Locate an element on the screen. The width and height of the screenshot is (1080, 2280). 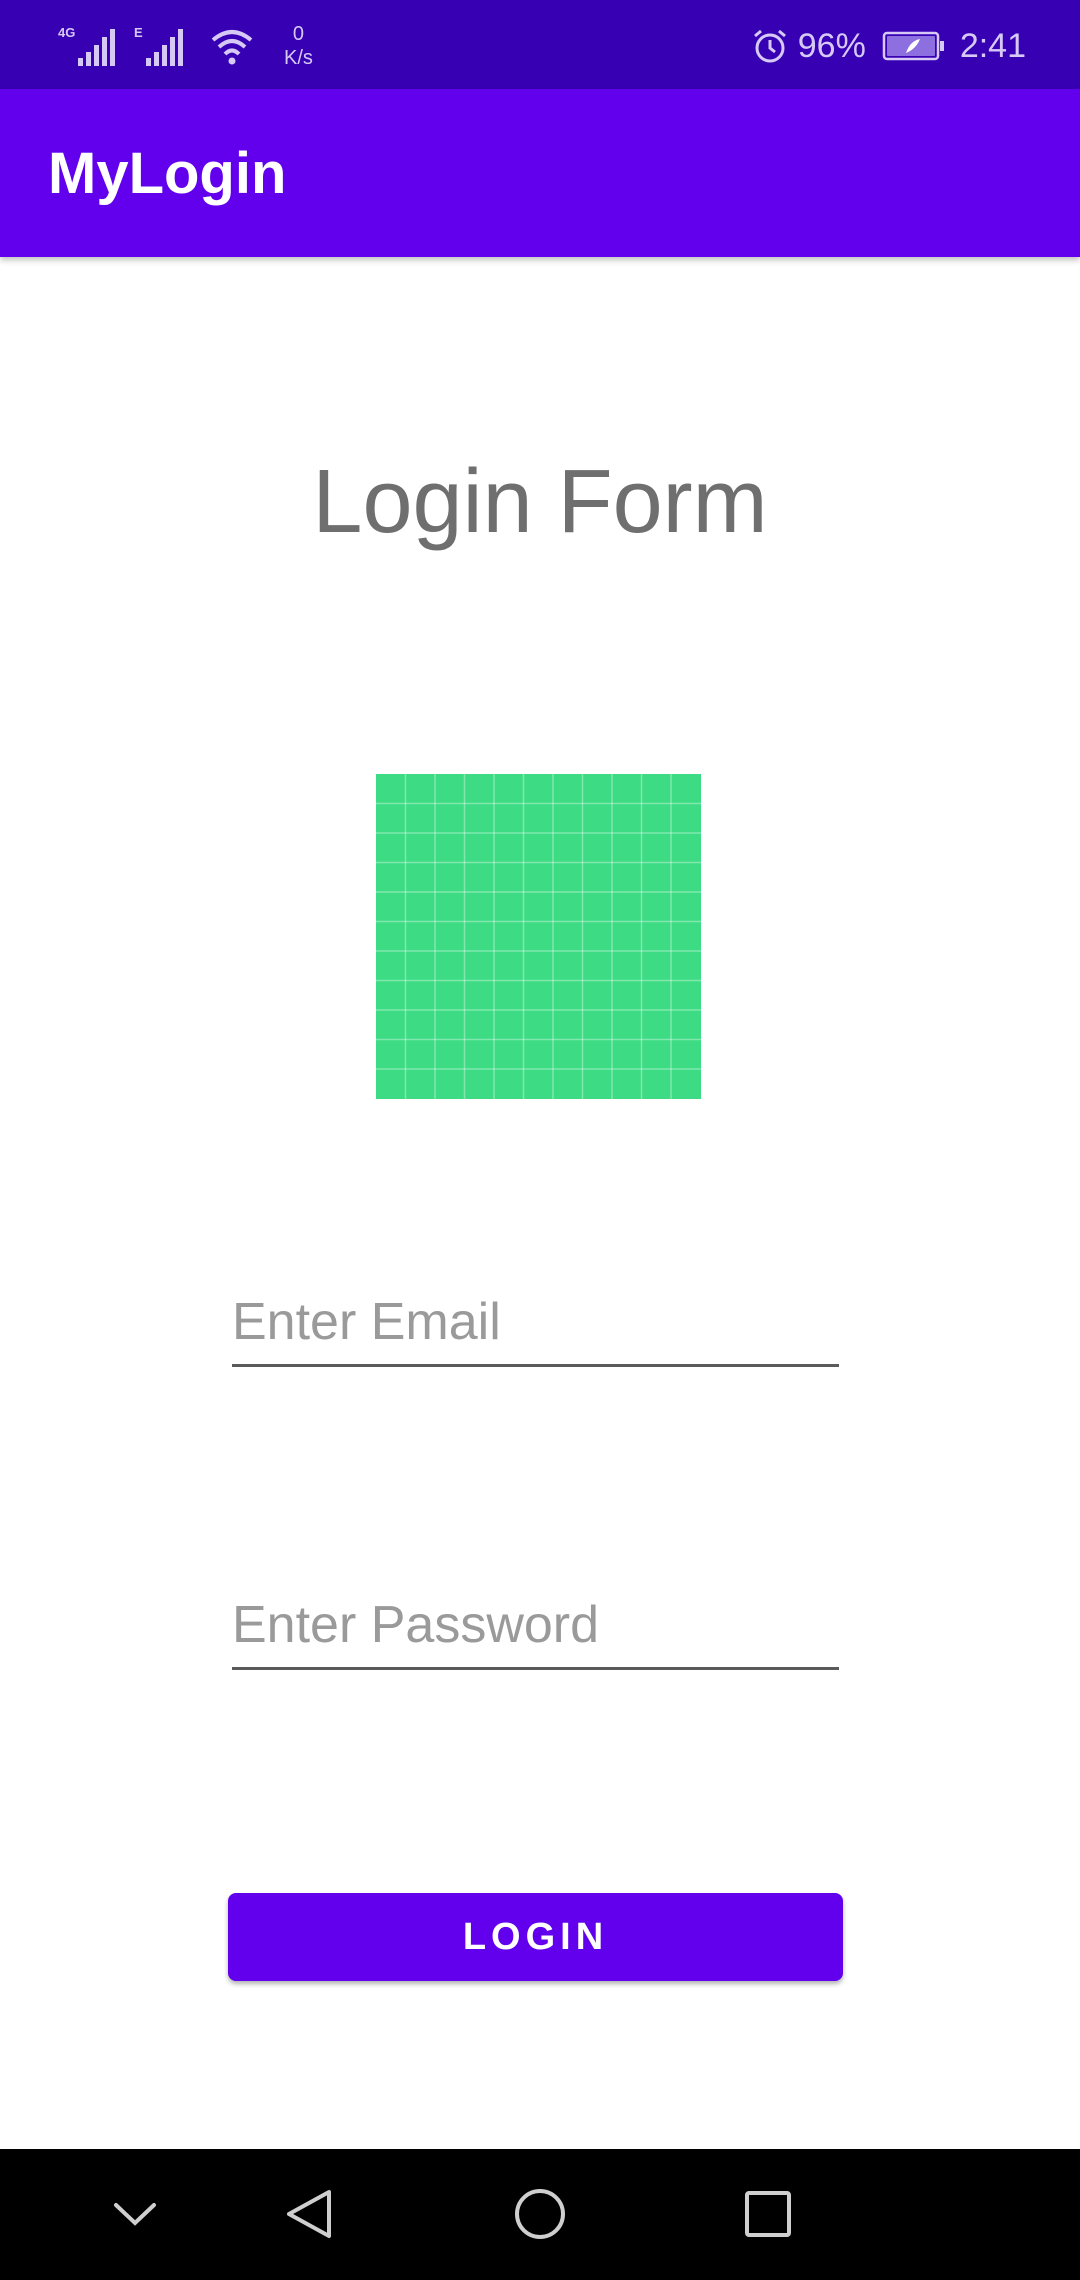
back-button is located at coordinates (309, 2214).